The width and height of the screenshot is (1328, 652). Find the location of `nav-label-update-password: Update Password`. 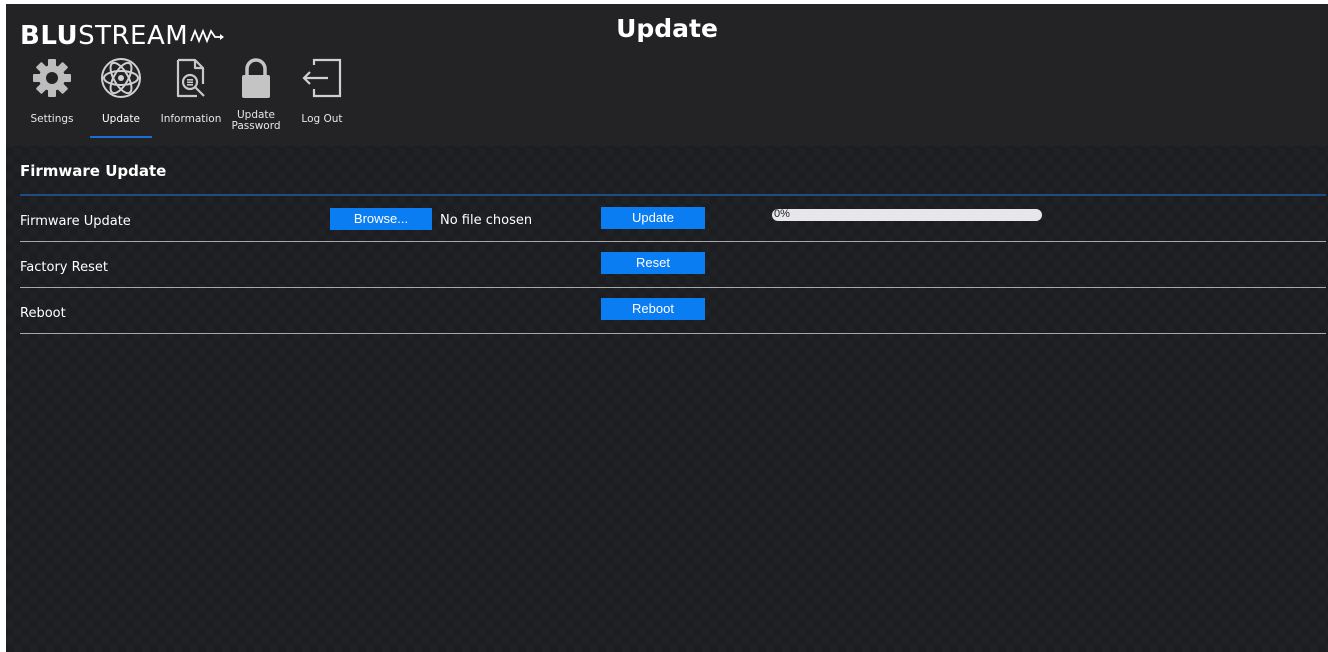

nav-label-update-password: Update Password is located at coordinates (256, 120).